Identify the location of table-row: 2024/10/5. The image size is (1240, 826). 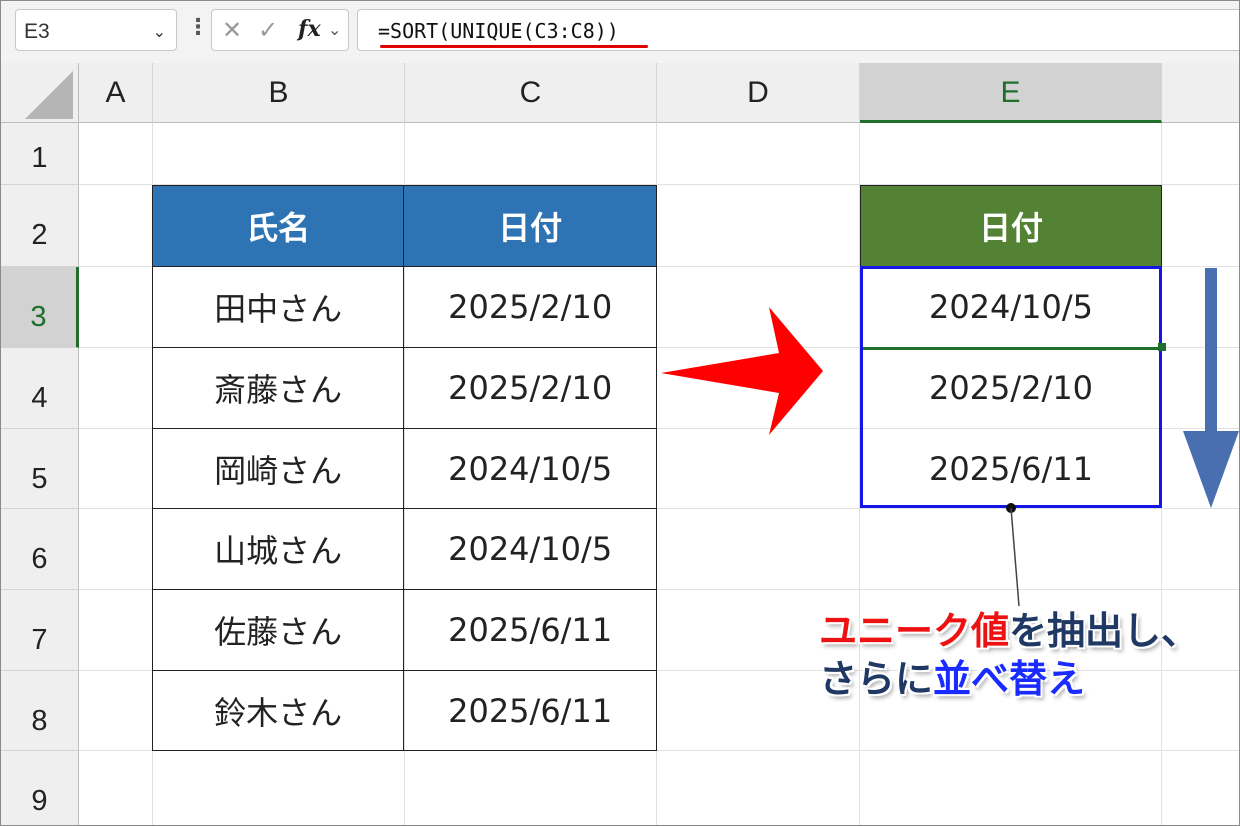
(1011, 307).